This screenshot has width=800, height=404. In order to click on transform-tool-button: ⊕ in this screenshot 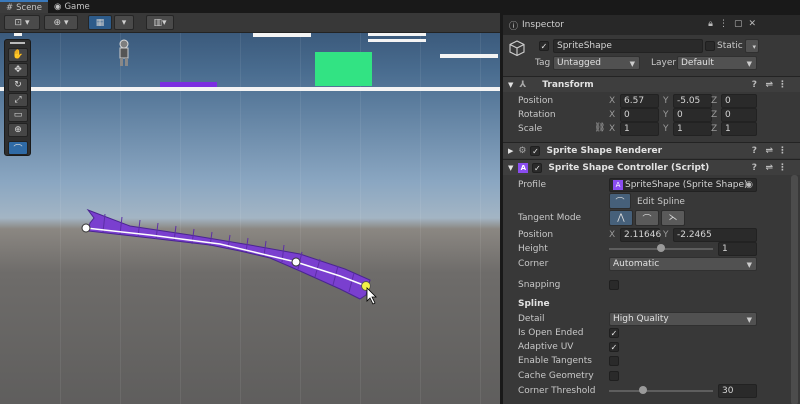, I will do `click(18, 130)`.